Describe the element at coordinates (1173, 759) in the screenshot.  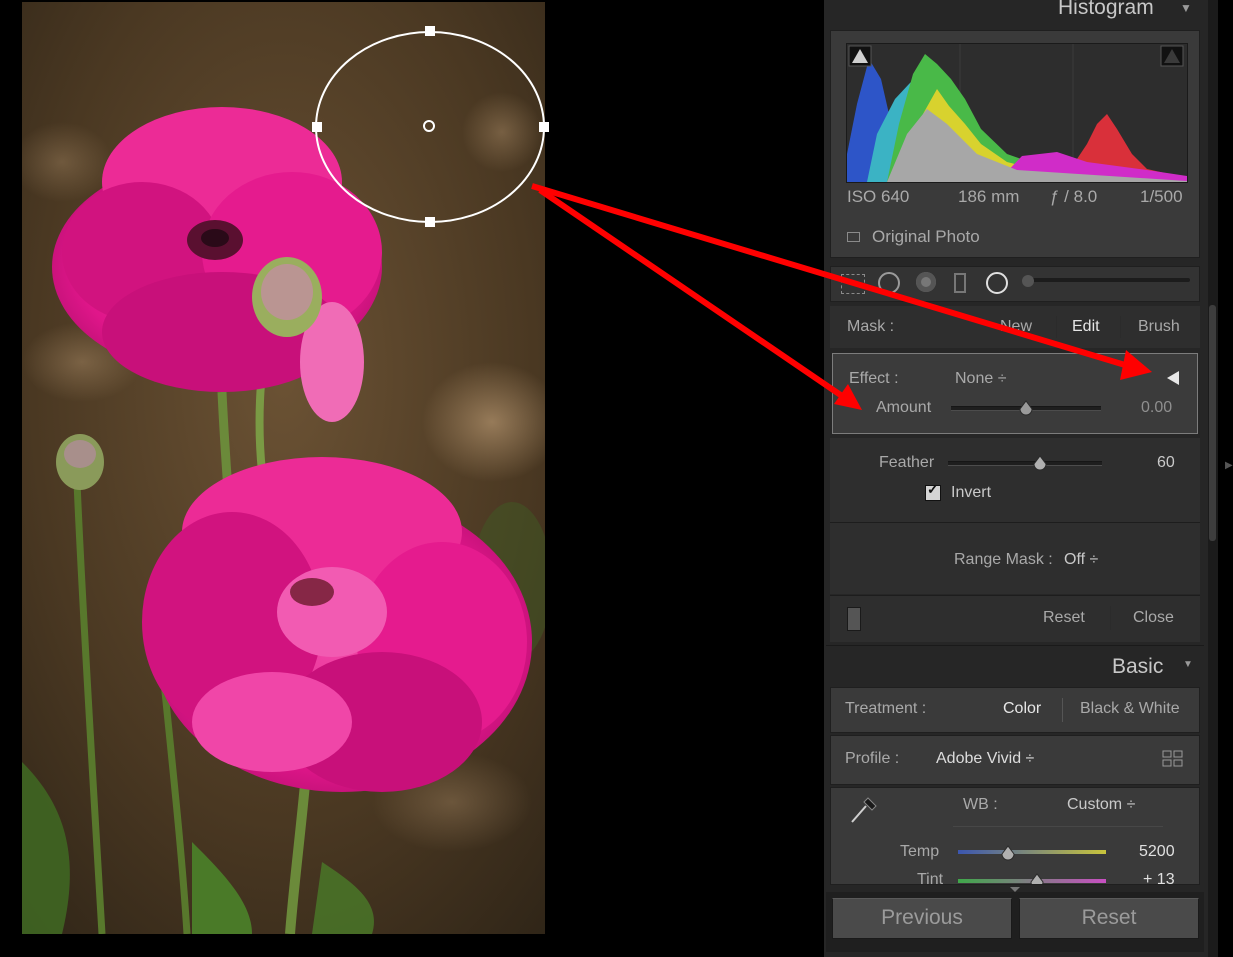
I see `profile-browser-icon` at that location.